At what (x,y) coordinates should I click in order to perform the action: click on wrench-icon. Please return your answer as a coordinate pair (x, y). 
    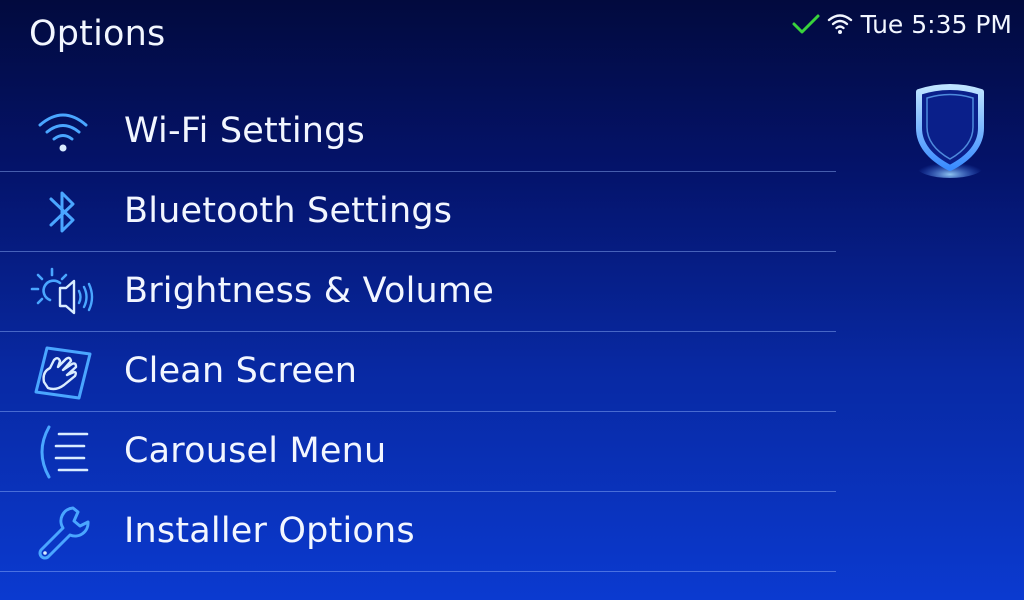
    Looking at the image, I should click on (63, 532).